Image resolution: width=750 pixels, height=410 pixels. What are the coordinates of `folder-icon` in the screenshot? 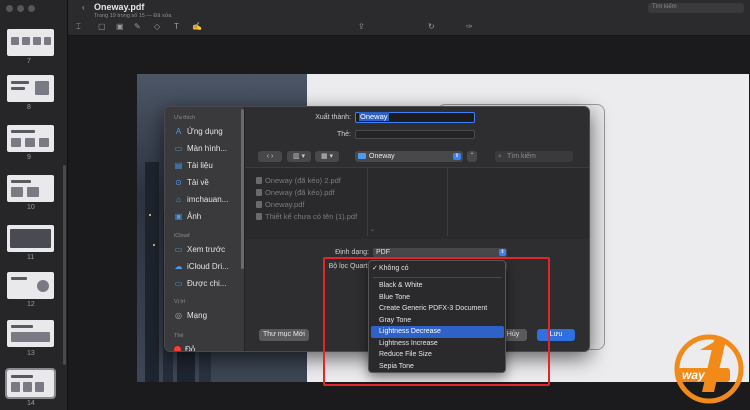 It's located at (362, 156).